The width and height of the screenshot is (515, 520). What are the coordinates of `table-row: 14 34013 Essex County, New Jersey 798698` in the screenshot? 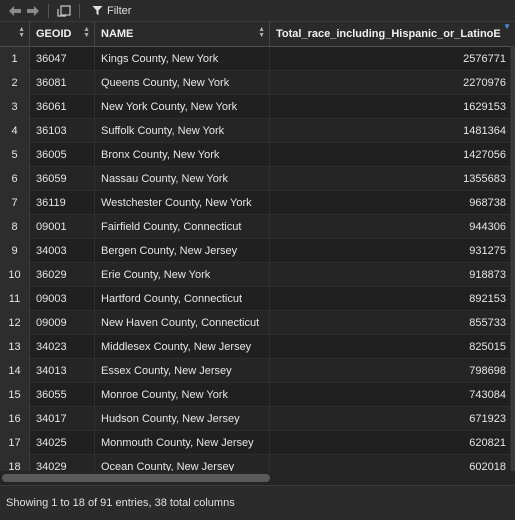 It's located at (257, 371).